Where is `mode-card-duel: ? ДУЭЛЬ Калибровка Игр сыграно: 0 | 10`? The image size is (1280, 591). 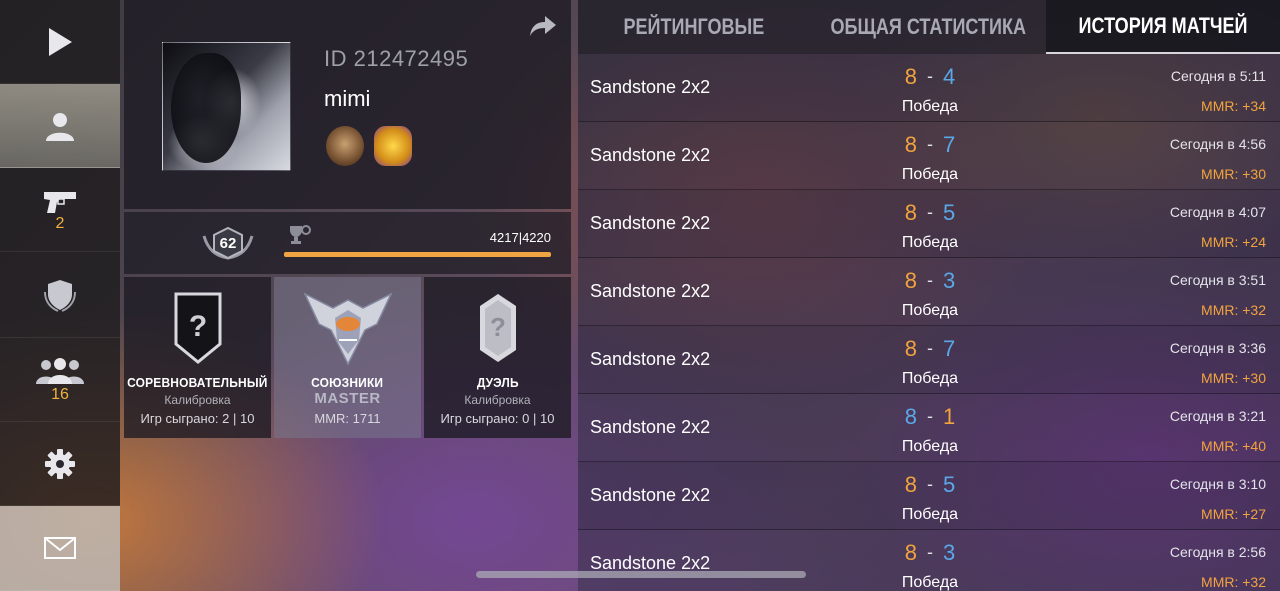 mode-card-duel: ? ДУЭЛЬ Калибровка Игр сыграно: 0 | 10 is located at coordinates (497, 357).